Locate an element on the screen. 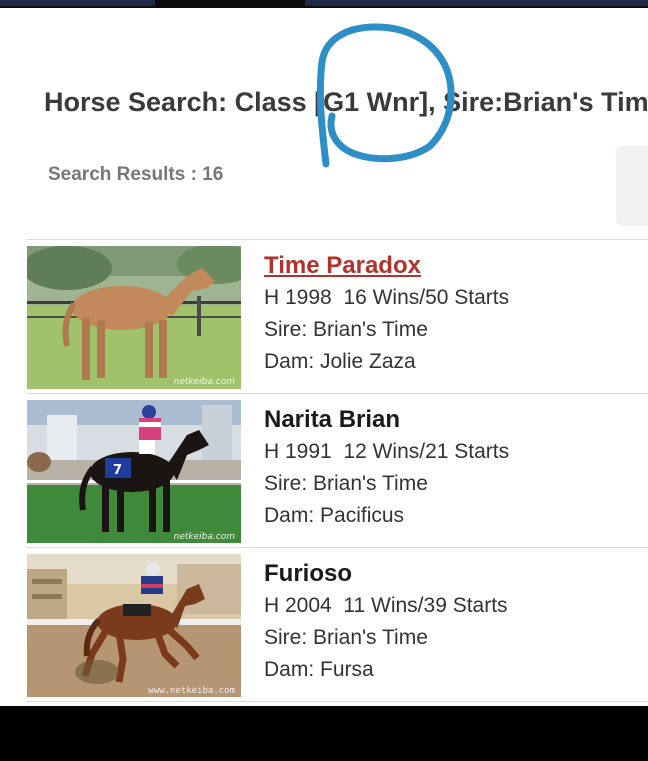 The height and width of the screenshot is (761, 648). horse-photo-image: www.netkeiba.com is located at coordinates (134, 625).